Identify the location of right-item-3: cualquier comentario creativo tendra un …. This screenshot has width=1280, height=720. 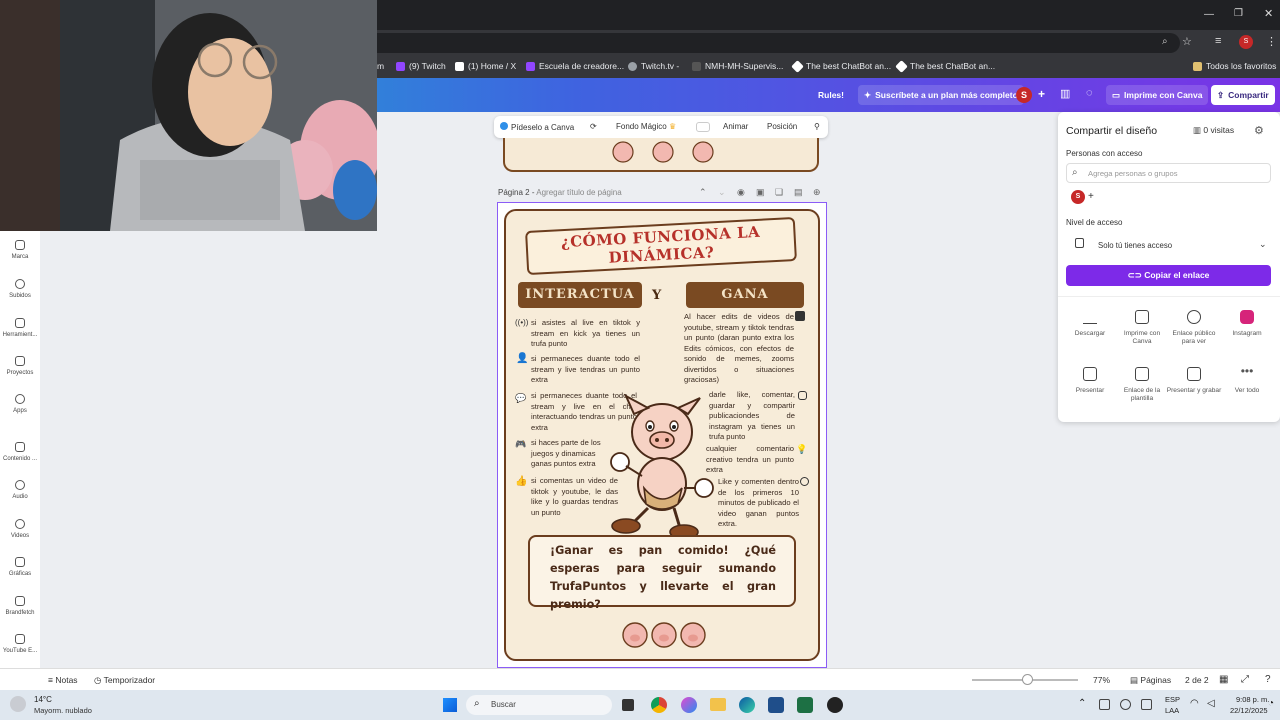
(750, 460).